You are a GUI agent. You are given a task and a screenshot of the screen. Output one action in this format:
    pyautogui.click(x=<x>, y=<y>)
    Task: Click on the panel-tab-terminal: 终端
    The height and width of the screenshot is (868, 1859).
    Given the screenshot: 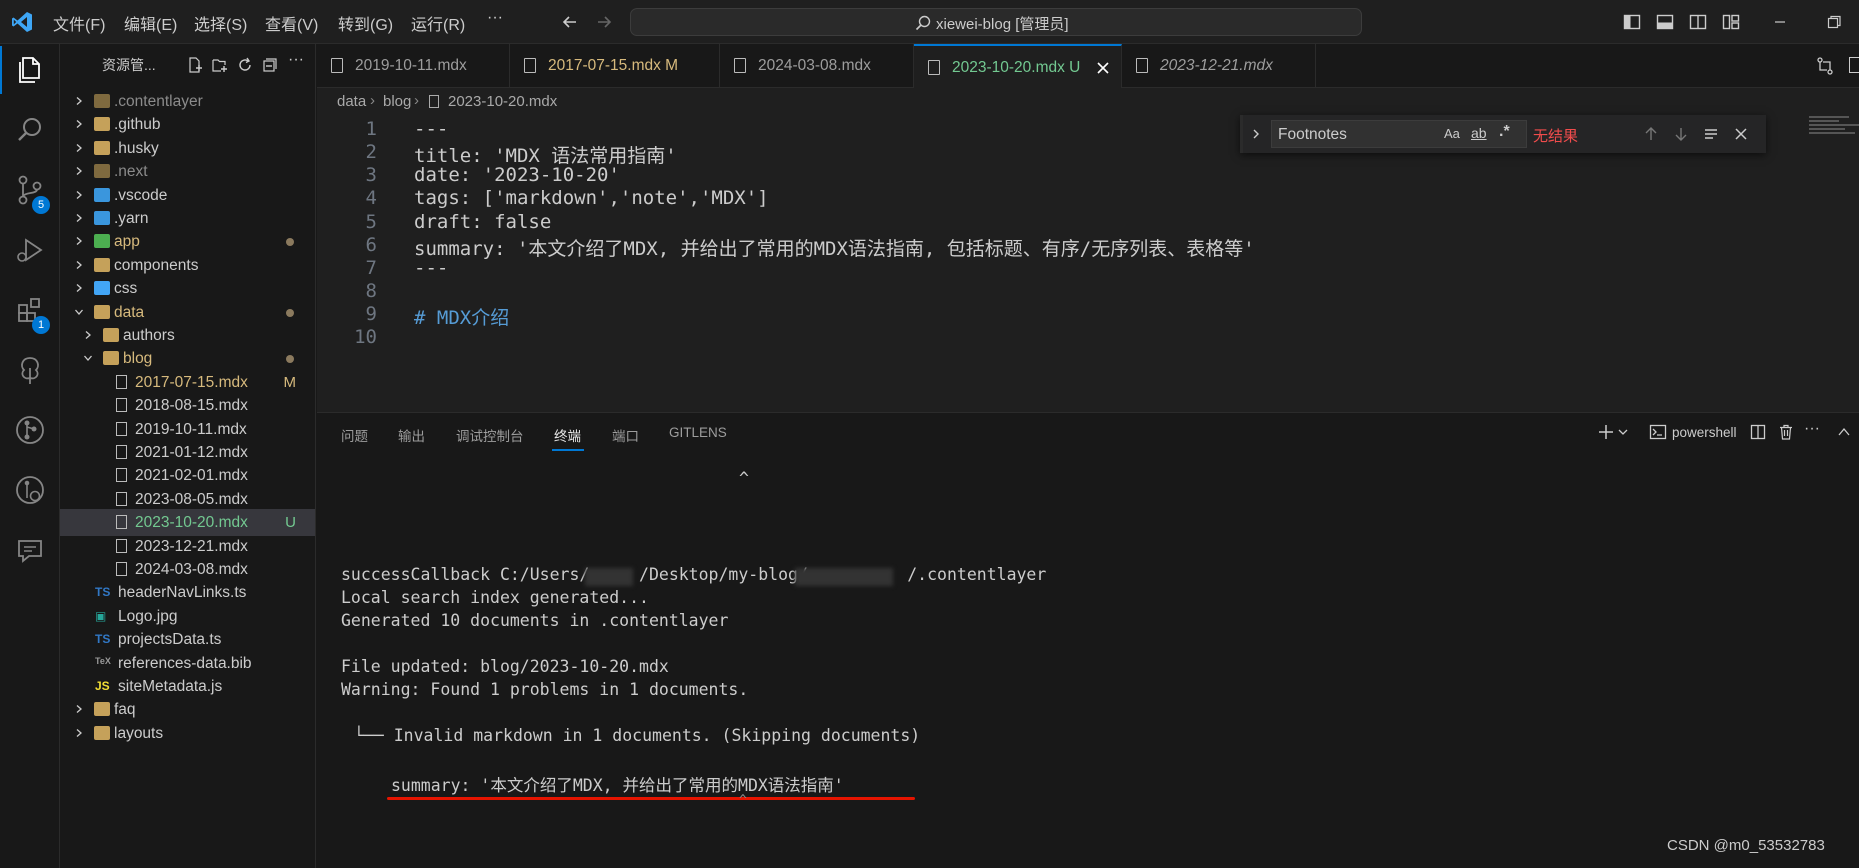 What is the action you would take?
    pyautogui.click(x=567, y=435)
    